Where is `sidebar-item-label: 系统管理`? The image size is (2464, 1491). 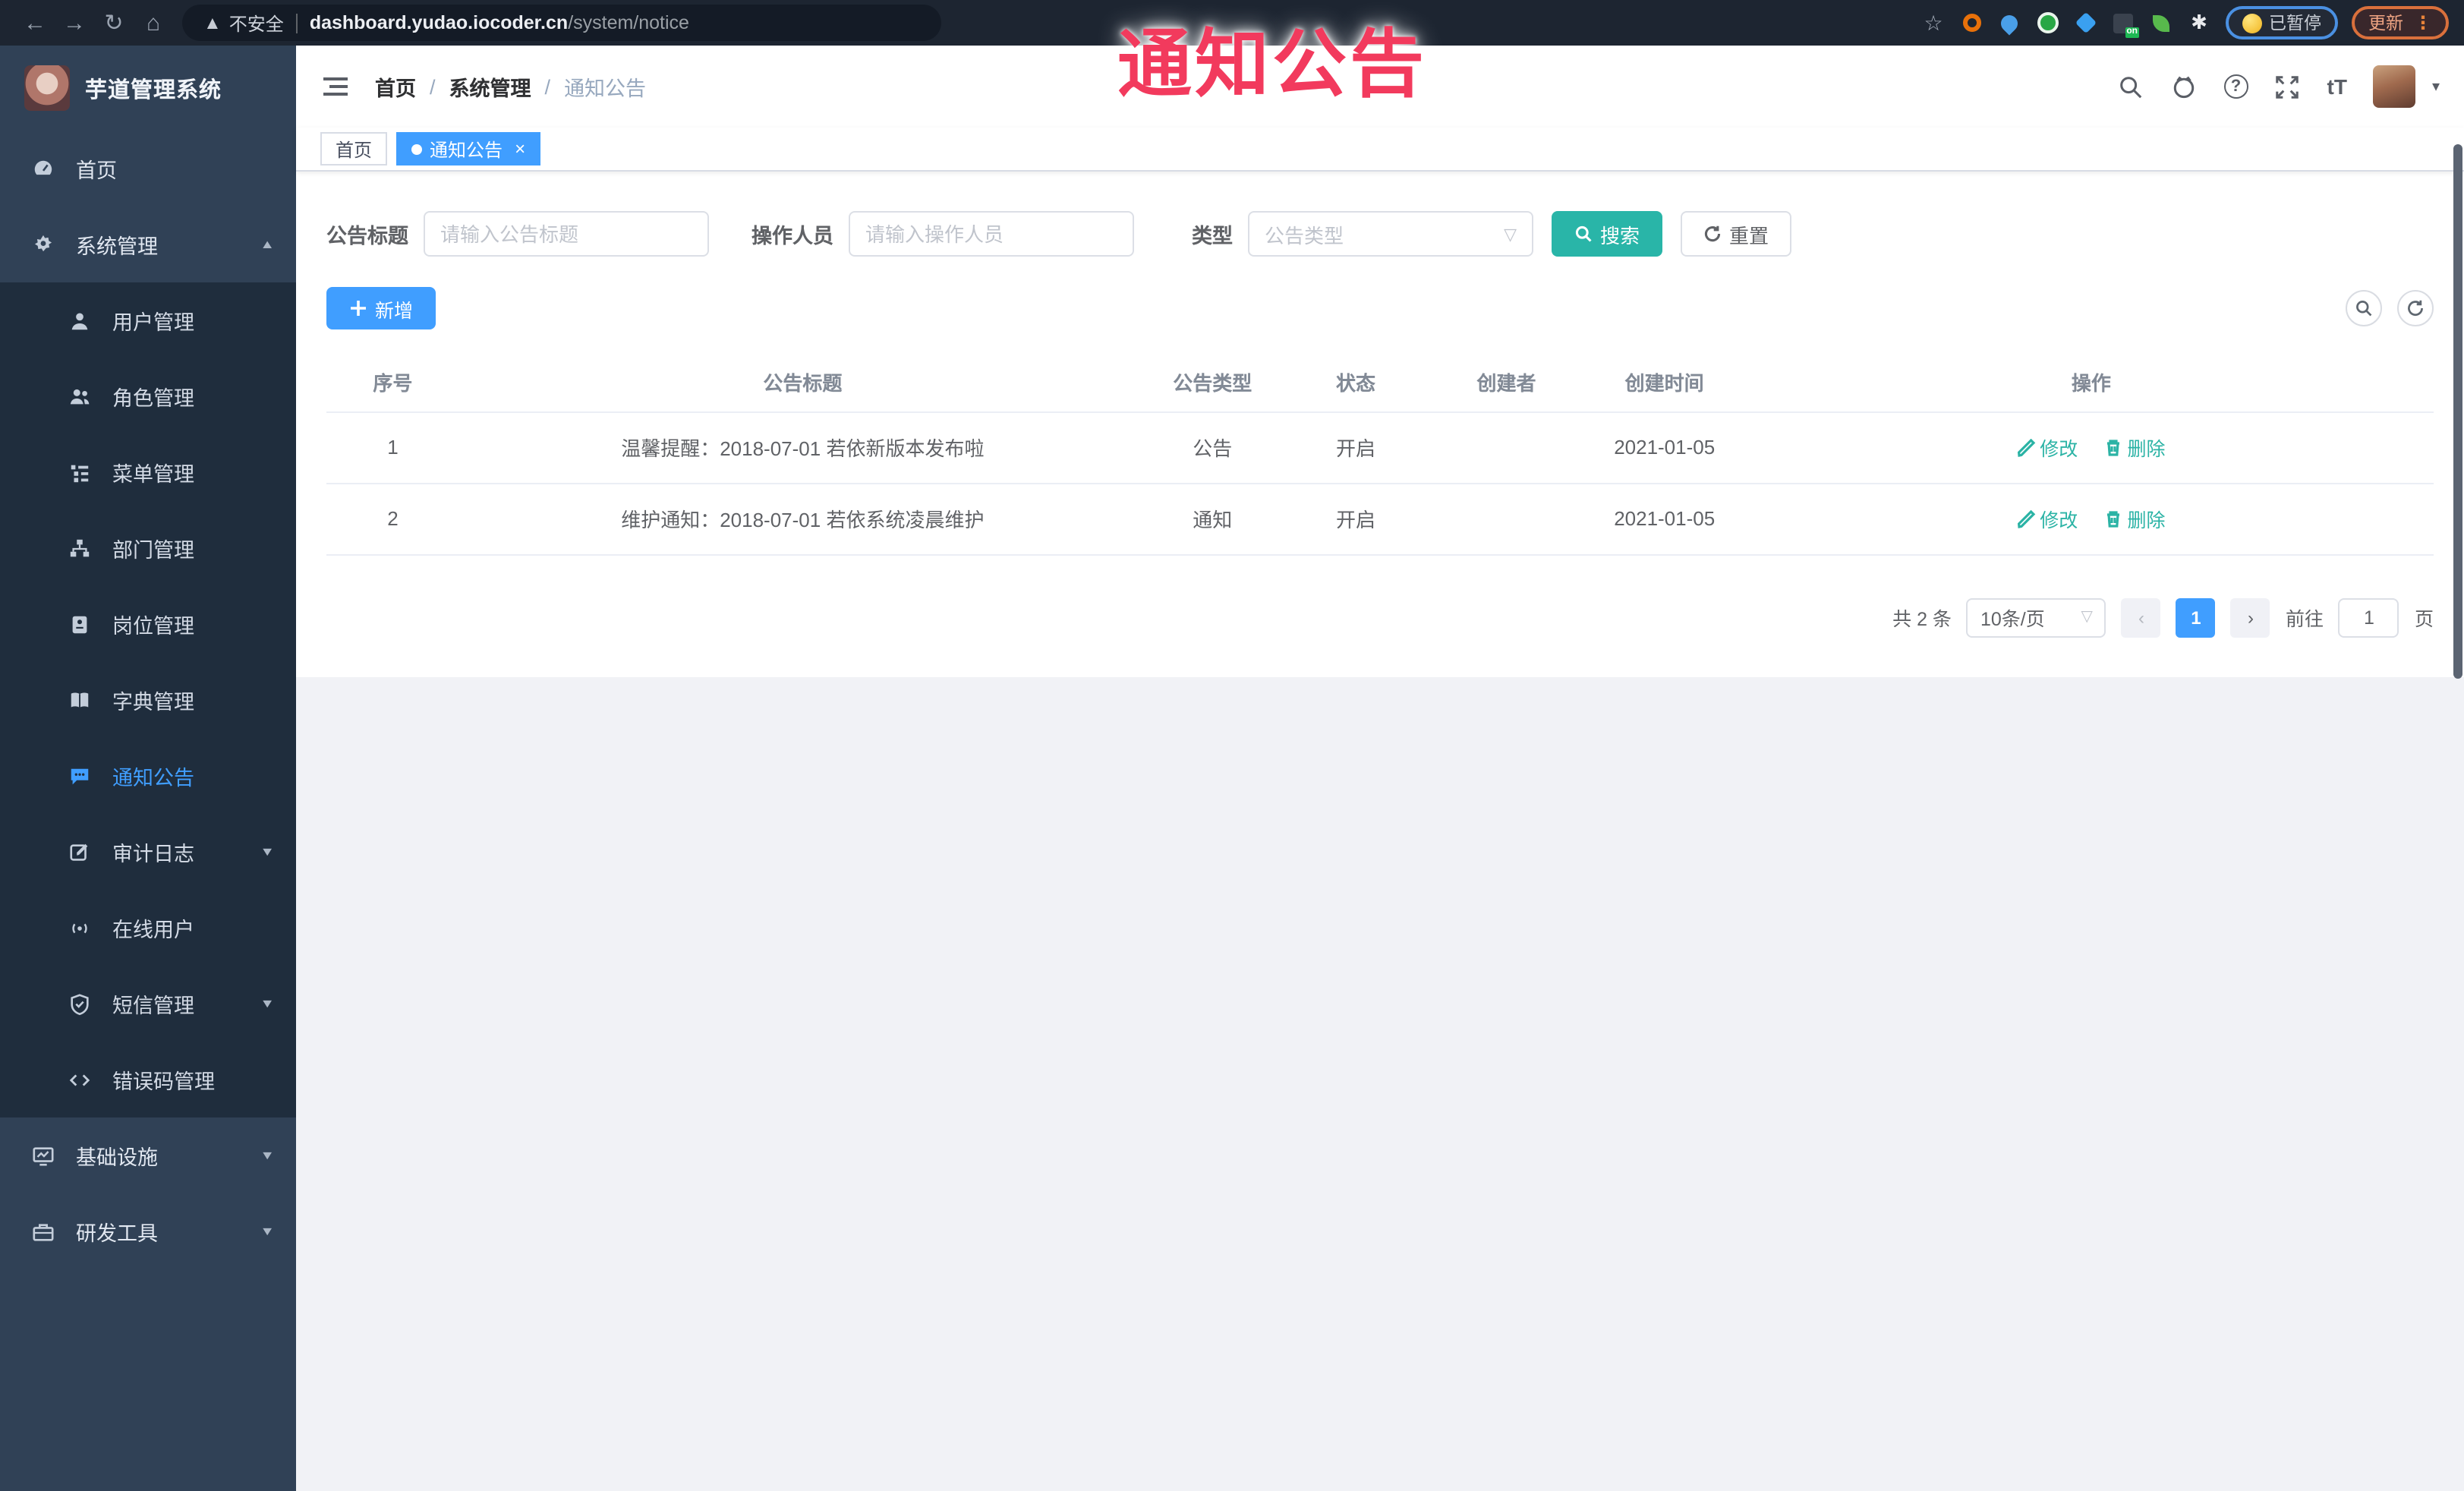 sidebar-item-label: 系统管理 is located at coordinates (117, 246).